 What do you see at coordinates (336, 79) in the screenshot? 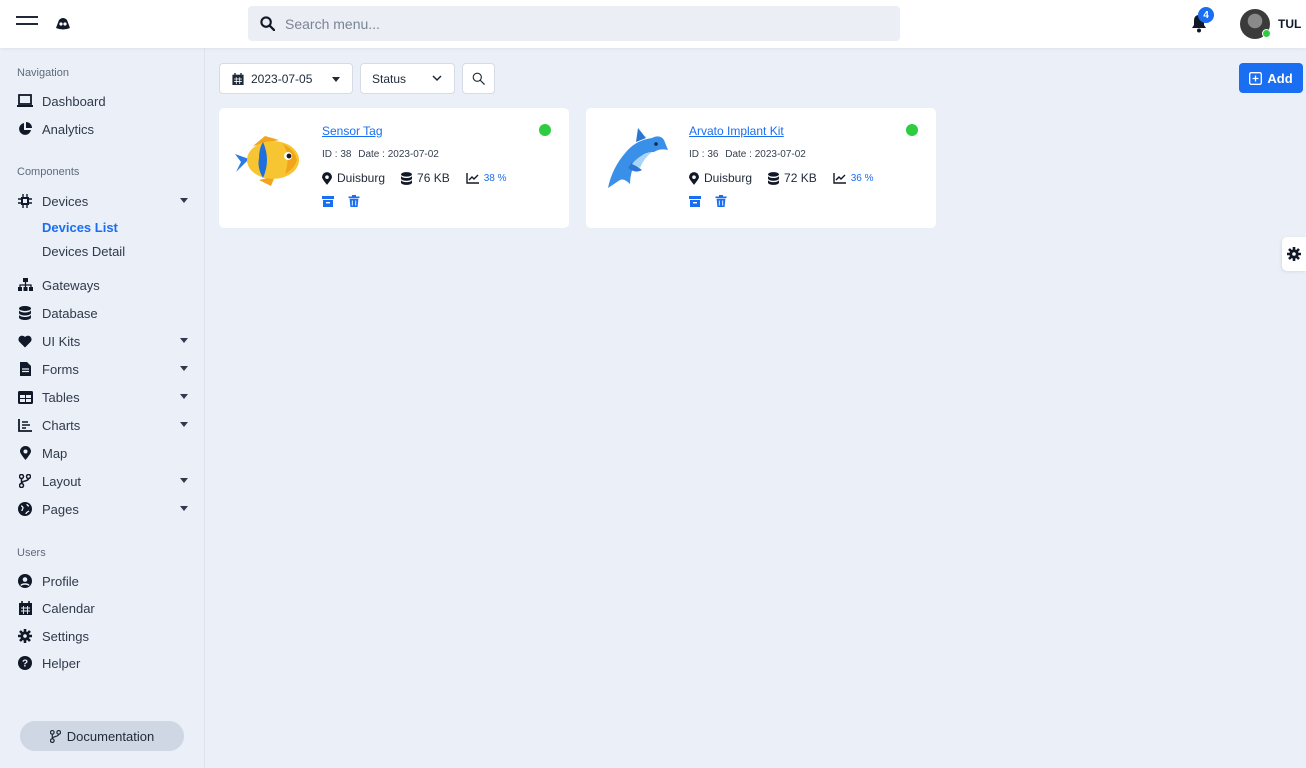
I see `caret-down-icon` at bounding box center [336, 79].